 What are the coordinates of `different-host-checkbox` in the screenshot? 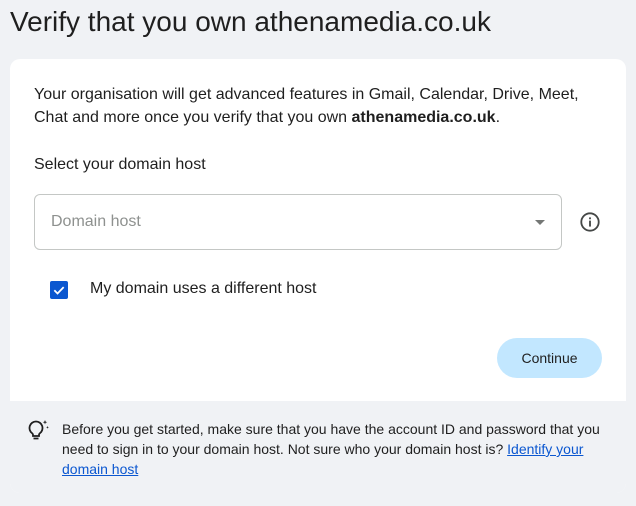 It's located at (59, 290).